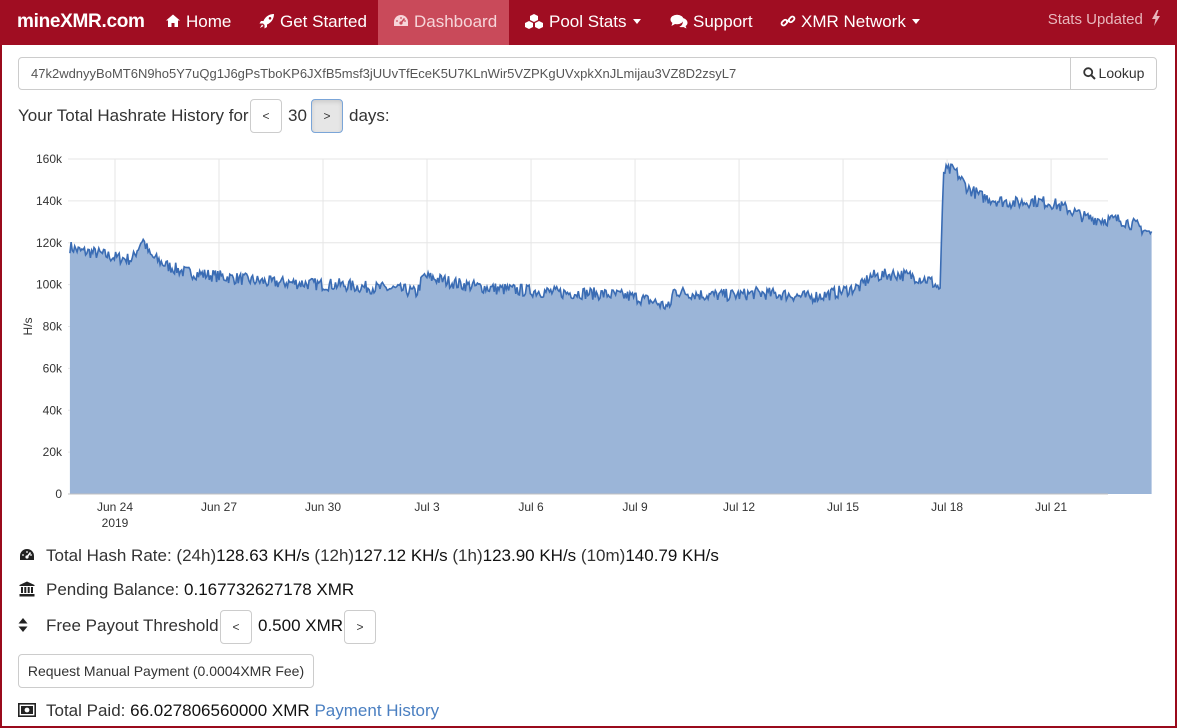 Image resolution: width=1177 pixels, height=728 pixels. What do you see at coordinates (1156, 18) in the screenshot?
I see `bolt-icon` at bounding box center [1156, 18].